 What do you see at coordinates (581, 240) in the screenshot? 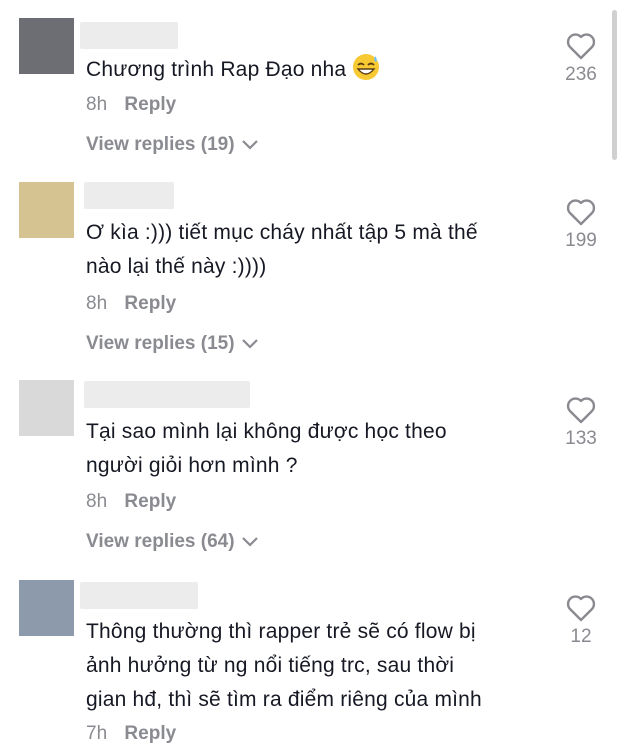
I see `like-count: 199` at bounding box center [581, 240].